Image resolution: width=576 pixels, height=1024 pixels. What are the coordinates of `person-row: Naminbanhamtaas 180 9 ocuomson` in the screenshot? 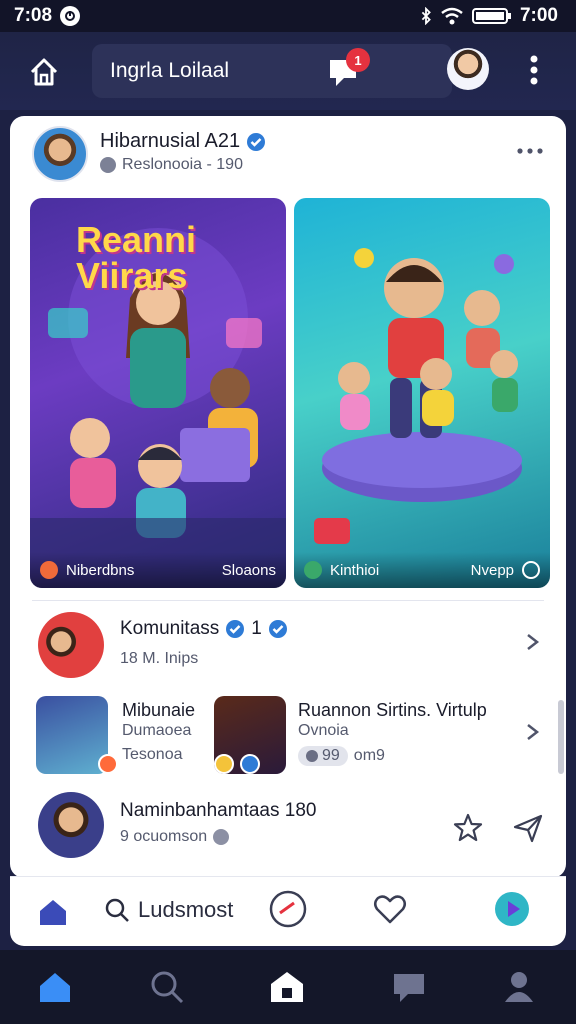 It's located at (288, 829).